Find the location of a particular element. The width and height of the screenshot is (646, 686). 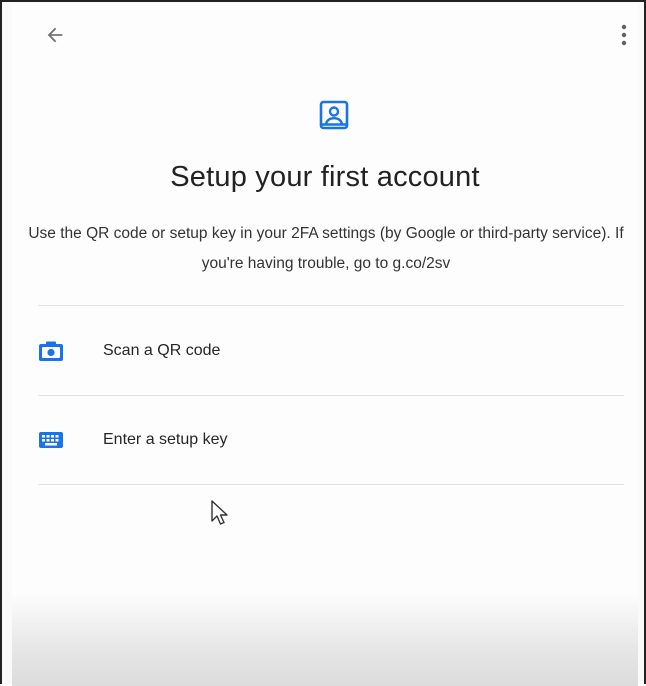

page-title: Setup your first account is located at coordinates (325, 177).